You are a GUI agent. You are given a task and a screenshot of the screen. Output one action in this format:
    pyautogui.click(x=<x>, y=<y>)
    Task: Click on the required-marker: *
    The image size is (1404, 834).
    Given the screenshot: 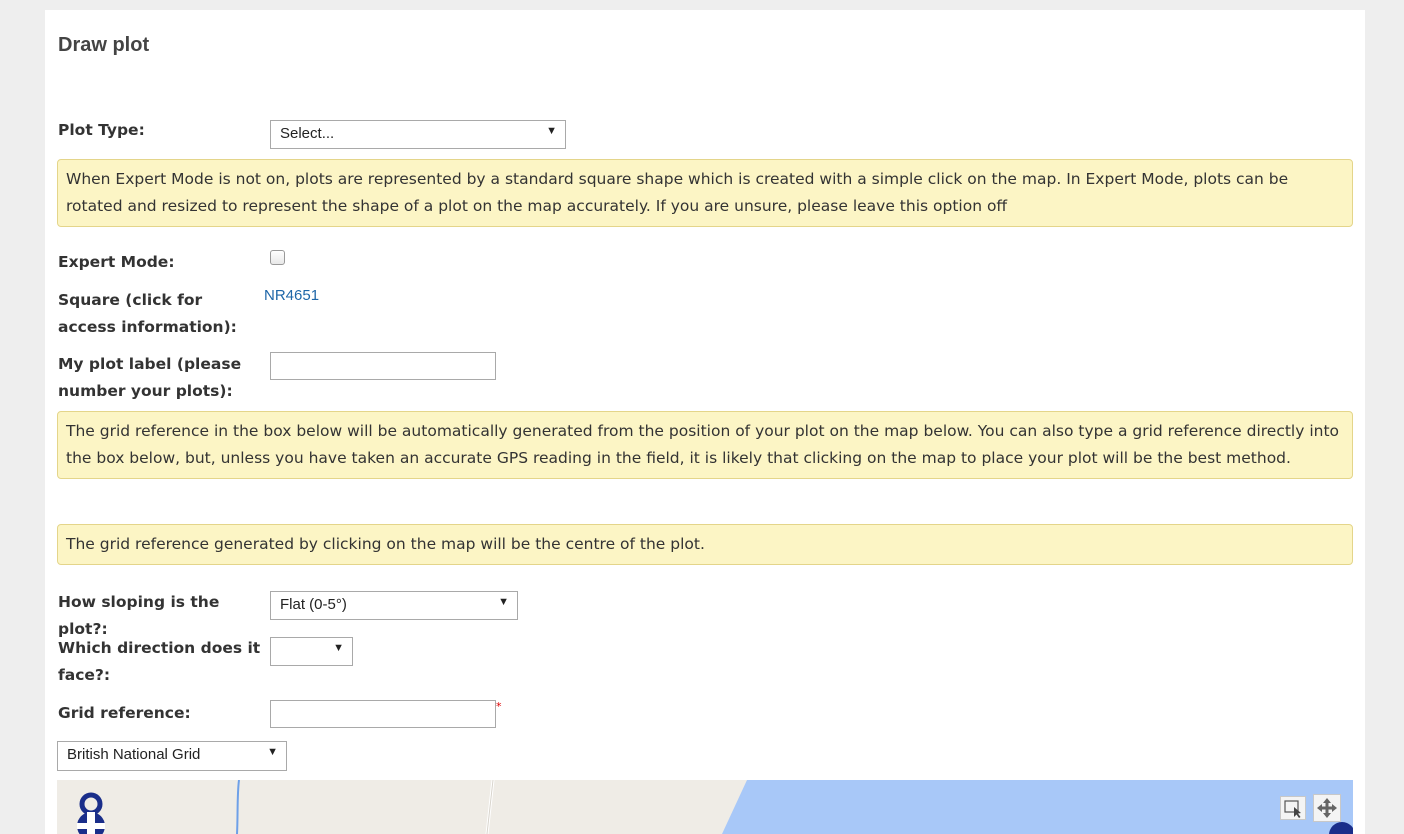 What is the action you would take?
    pyautogui.click(x=499, y=706)
    